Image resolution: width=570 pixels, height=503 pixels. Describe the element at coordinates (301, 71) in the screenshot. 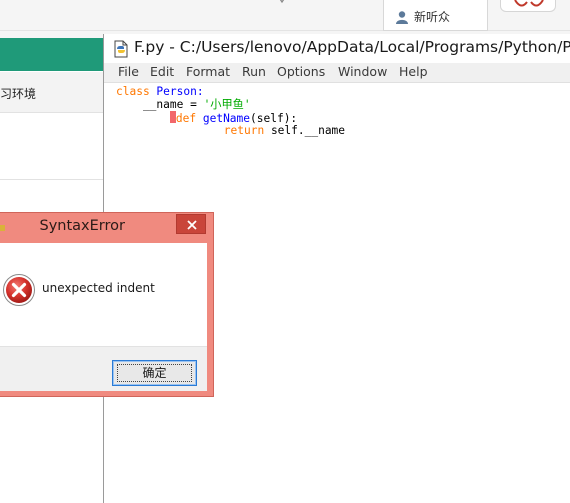

I see `menu-options: Options` at that location.